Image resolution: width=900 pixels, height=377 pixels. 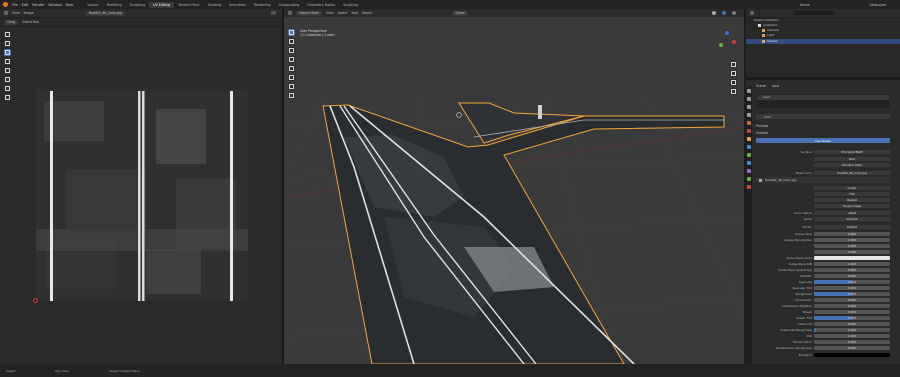 What do you see at coordinates (7, 52) in the screenshot?
I see `tool-select-box` at bounding box center [7, 52].